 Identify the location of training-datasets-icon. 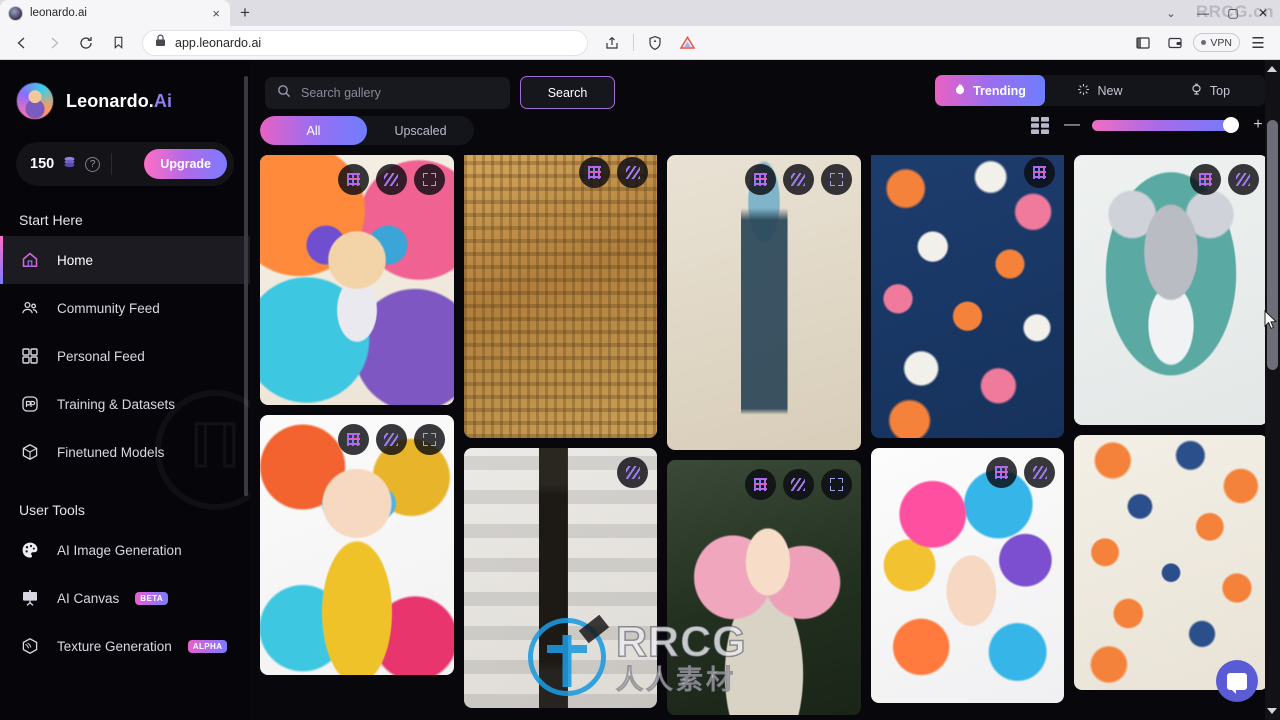
(30, 404).